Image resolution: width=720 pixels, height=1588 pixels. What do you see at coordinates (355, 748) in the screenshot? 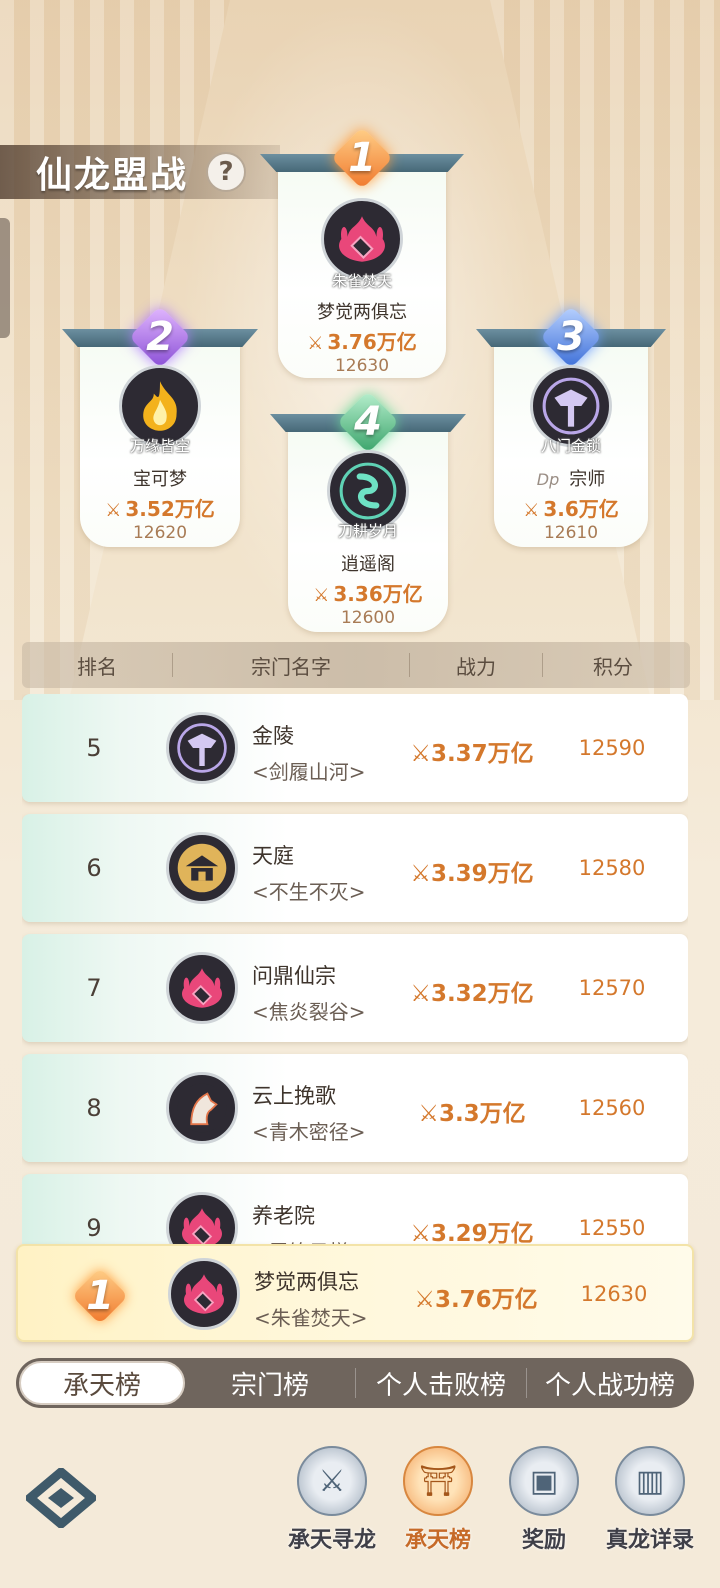
I see `table-row: 5 金陵 <剑履山河> ⚔3.37万亿 12590` at bounding box center [355, 748].